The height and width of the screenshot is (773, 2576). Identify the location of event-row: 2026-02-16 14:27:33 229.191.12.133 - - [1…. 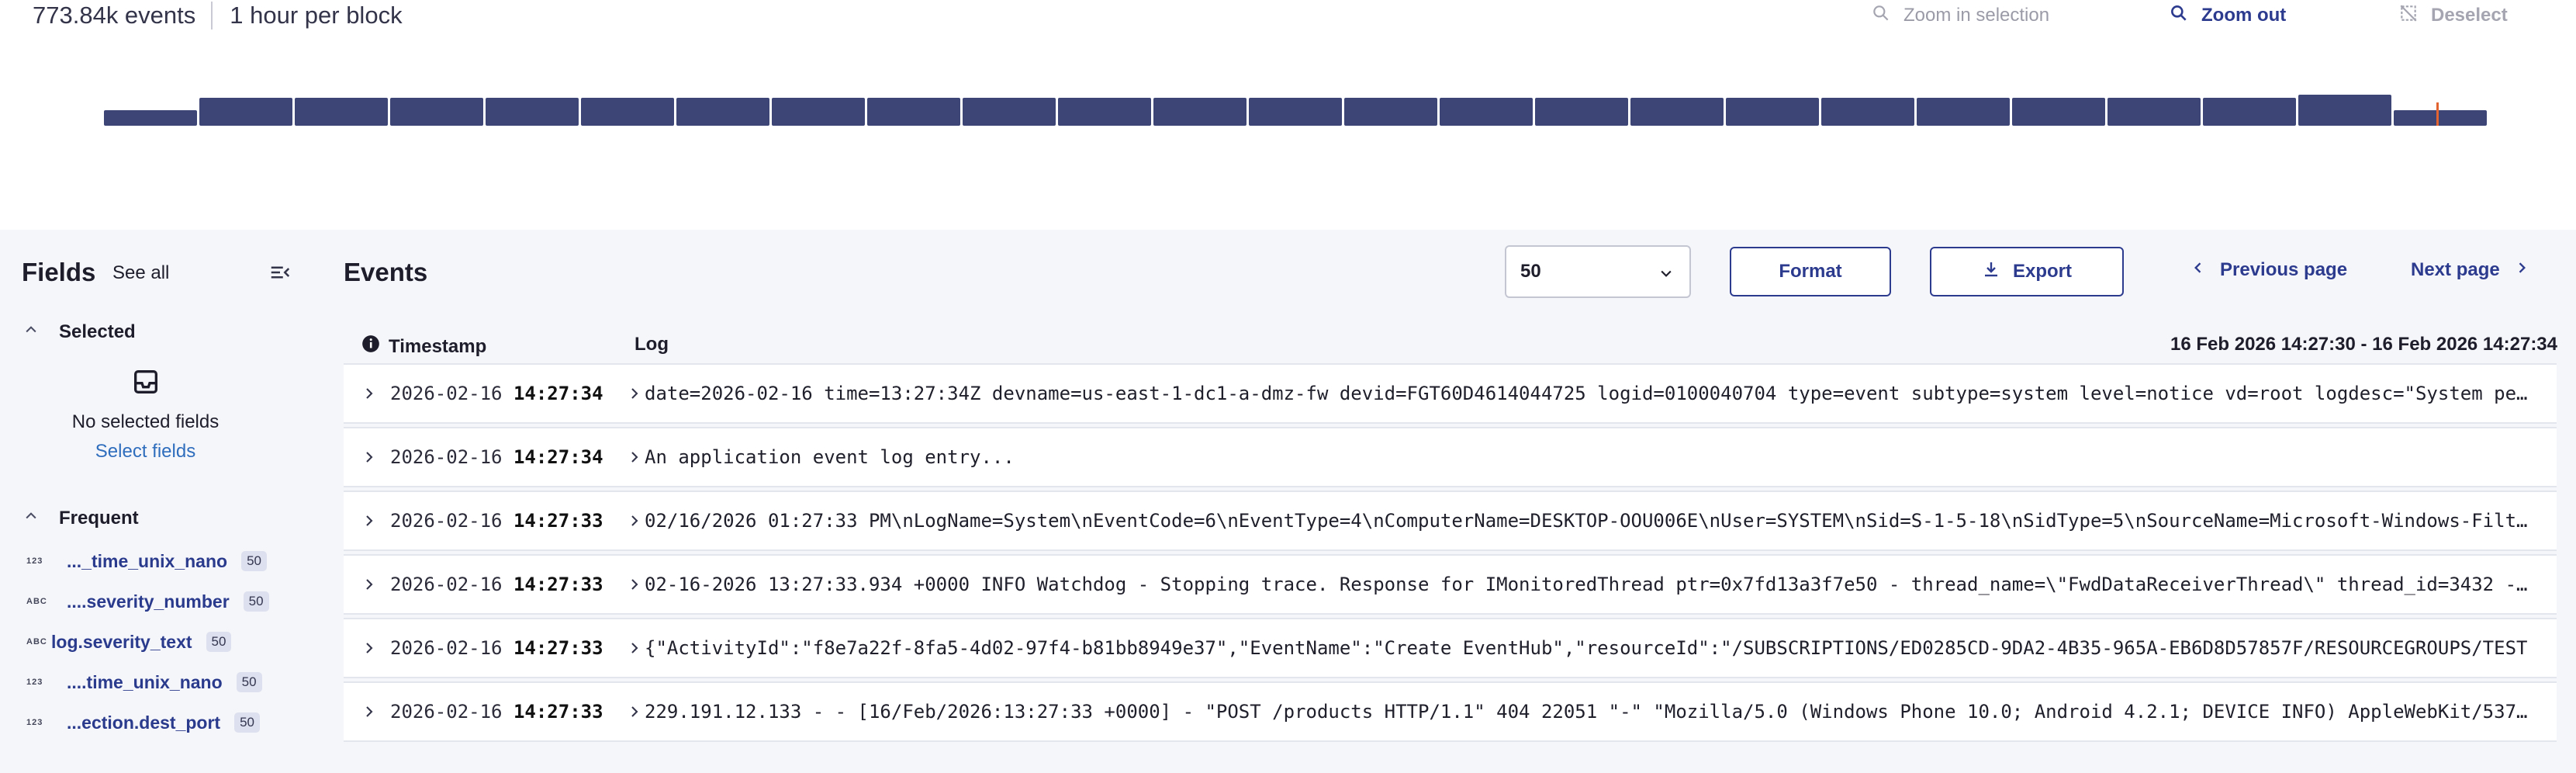
(1450, 711).